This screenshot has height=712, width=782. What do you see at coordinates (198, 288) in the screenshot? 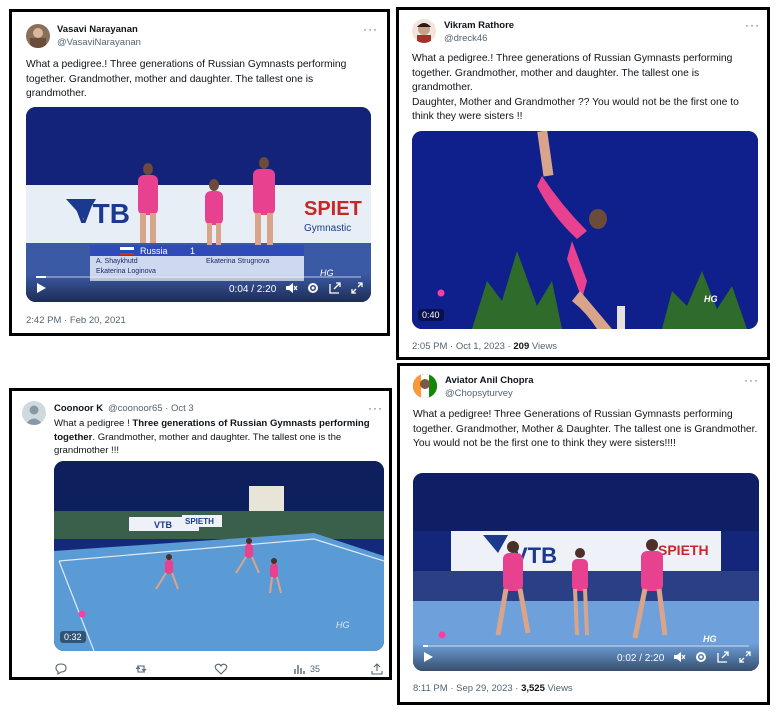
I see `video-controls: 0:04 / 2:20` at bounding box center [198, 288].